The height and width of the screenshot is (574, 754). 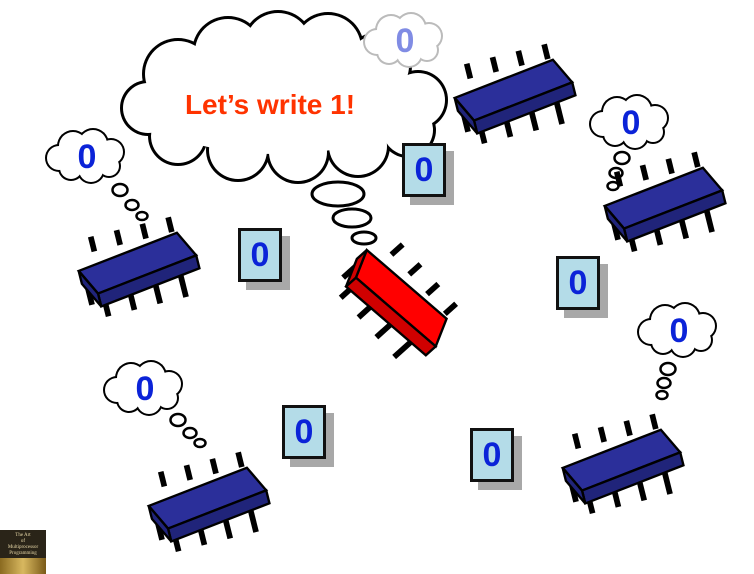 I want to click on register-faded: 0, so click(x=405, y=40).